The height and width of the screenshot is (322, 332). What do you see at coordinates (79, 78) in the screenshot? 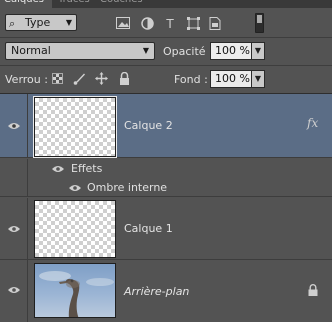
I see `lock-image-pixels-icon` at bounding box center [79, 78].